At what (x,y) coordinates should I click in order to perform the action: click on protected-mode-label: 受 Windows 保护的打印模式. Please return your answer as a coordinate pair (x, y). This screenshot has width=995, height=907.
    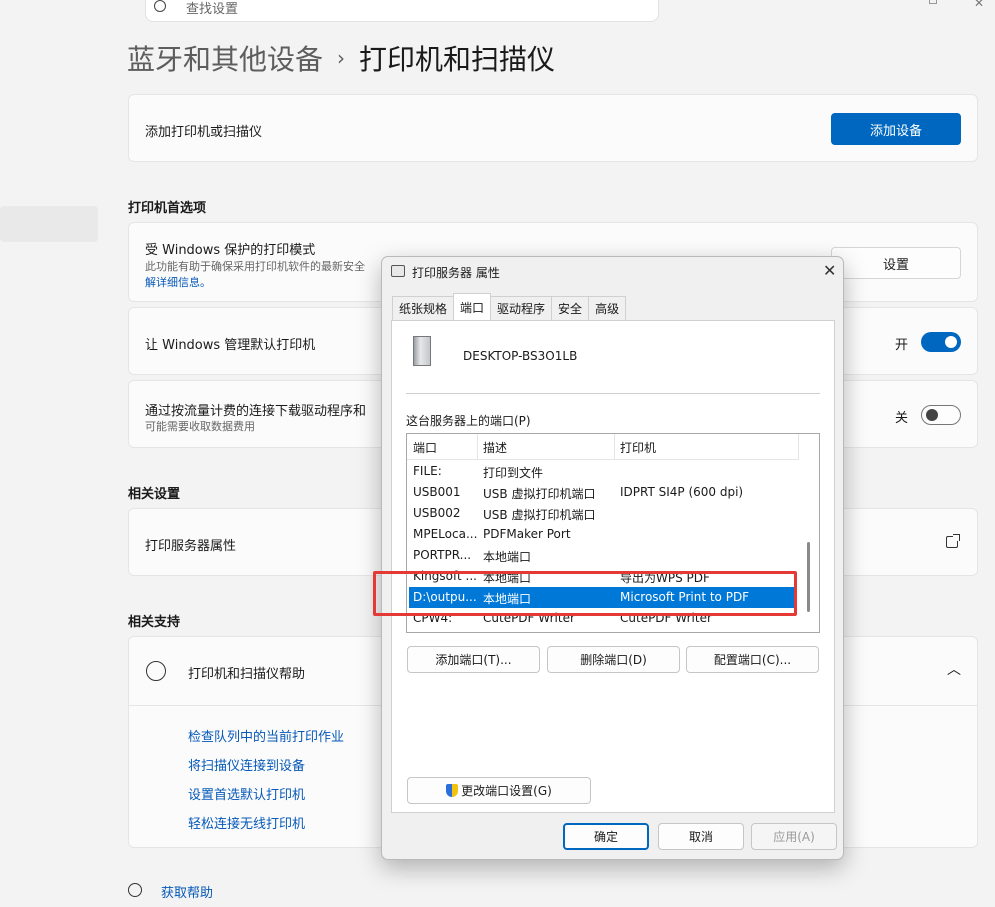
    Looking at the image, I should click on (230, 250).